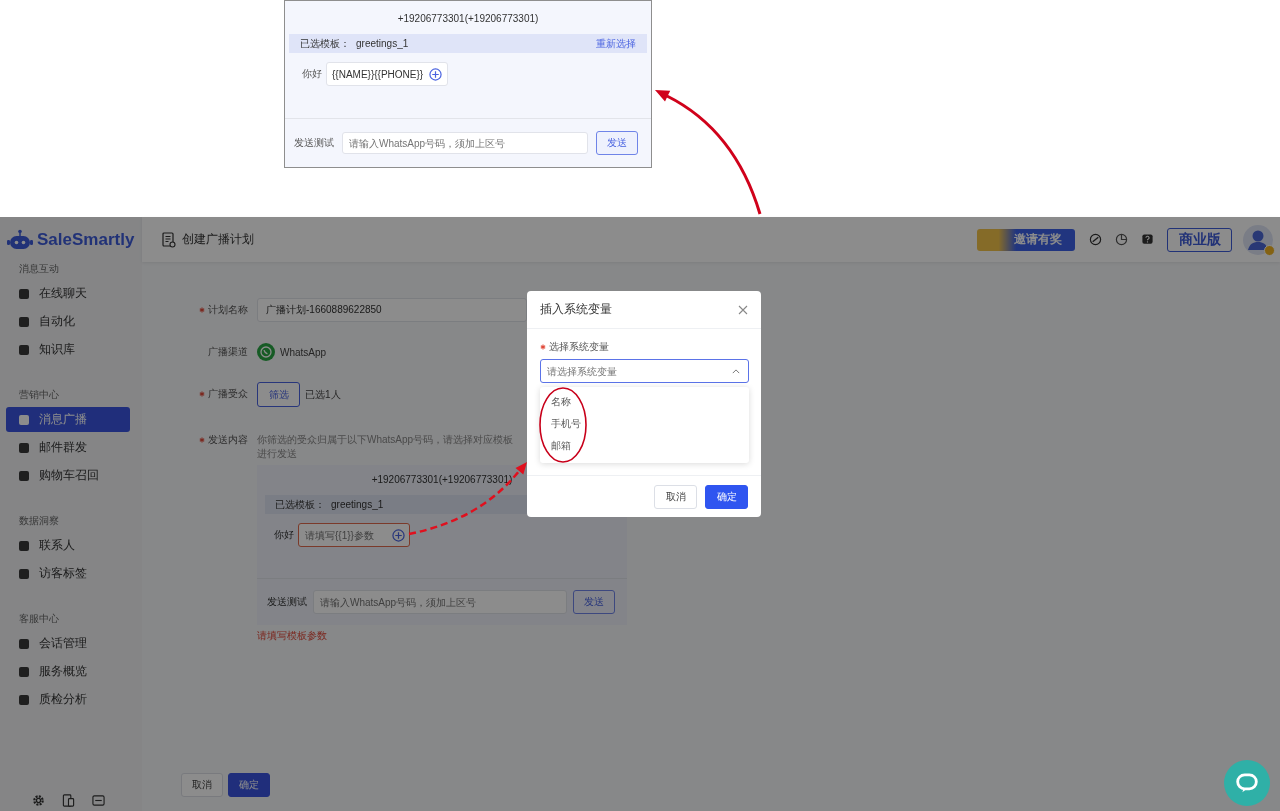 This screenshot has width=1280, height=811. What do you see at coordinates (169, 239) in the screenshot?
I see `document-icon` at bounding box center [169, 239].